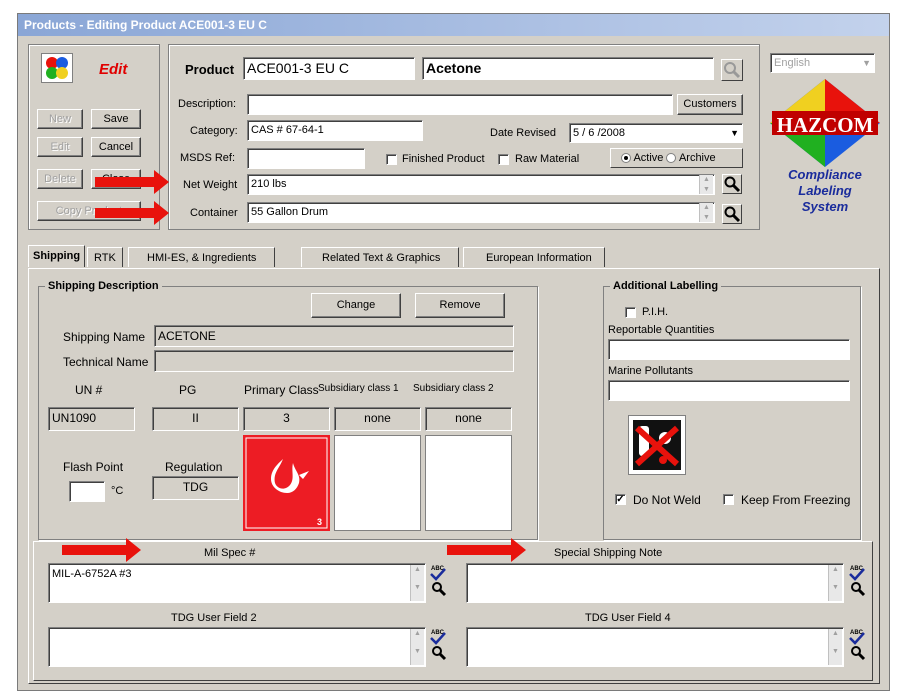 This screenshot has height=694, width=898. I want to click on annotation-arrow-net-weight, so click(132, 182).